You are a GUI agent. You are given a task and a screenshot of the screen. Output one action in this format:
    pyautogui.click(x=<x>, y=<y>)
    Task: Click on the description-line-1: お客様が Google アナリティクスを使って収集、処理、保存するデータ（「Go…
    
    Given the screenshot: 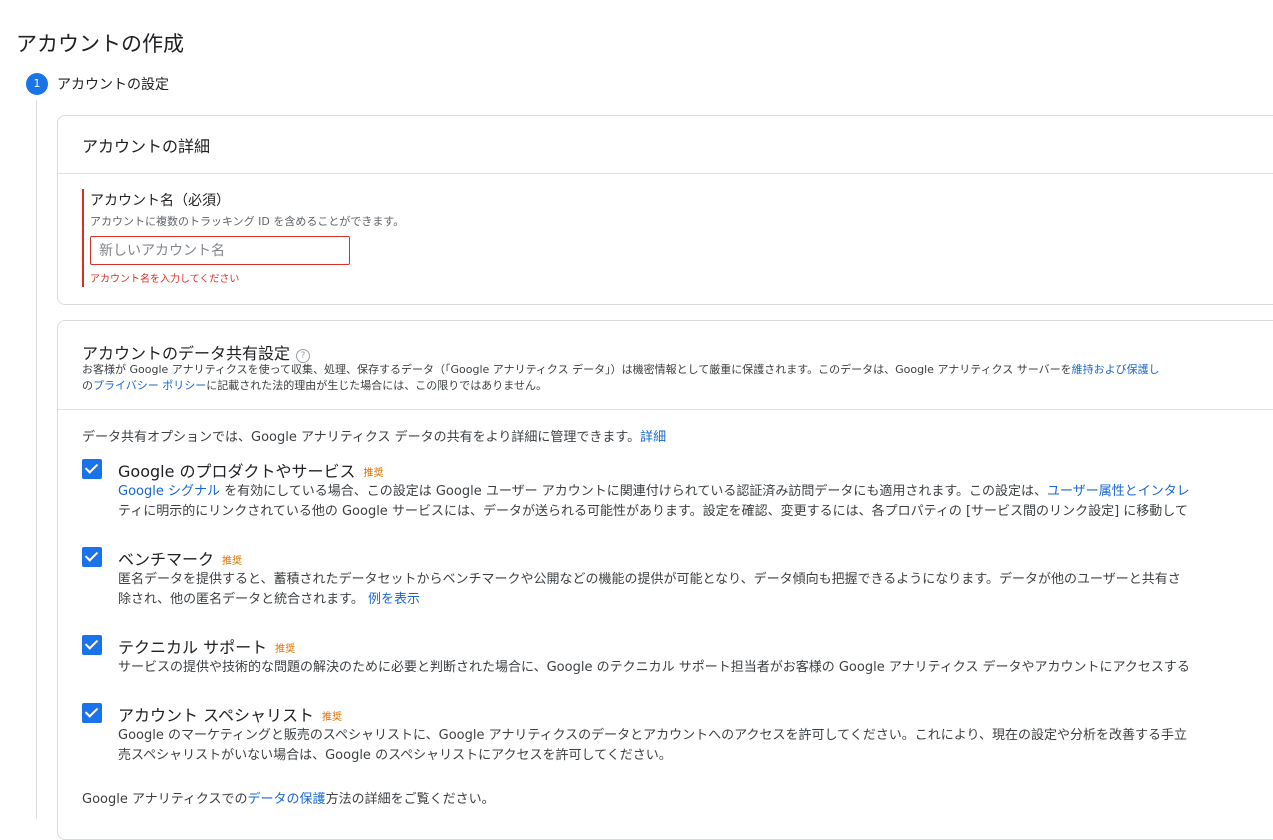 What is the action you would take?
    pyautogui.click(x=621, y=370)
    